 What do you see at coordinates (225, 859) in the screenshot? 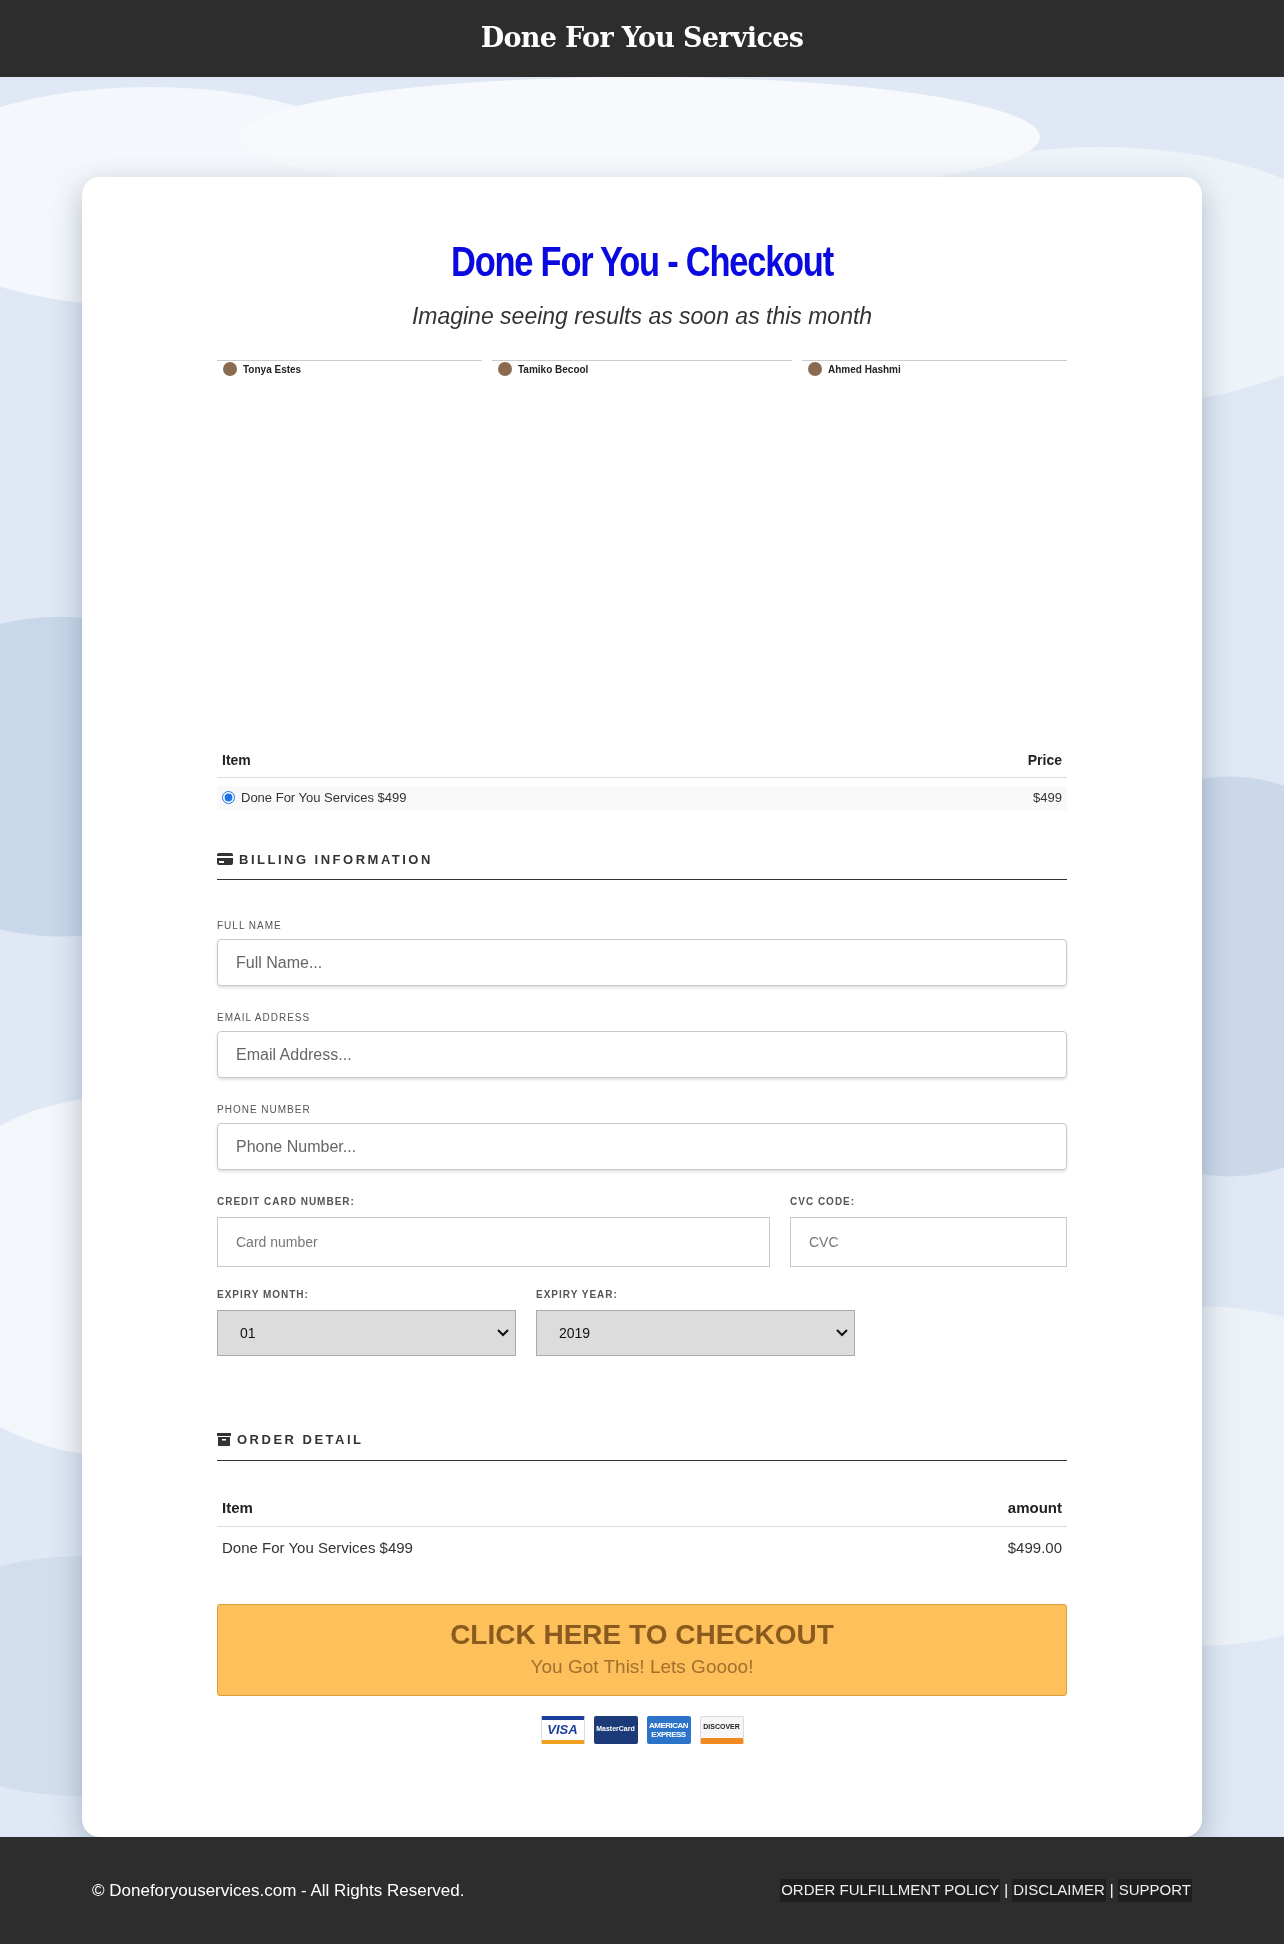
I see `credit-card-icon` at bounding box center [225, 859].